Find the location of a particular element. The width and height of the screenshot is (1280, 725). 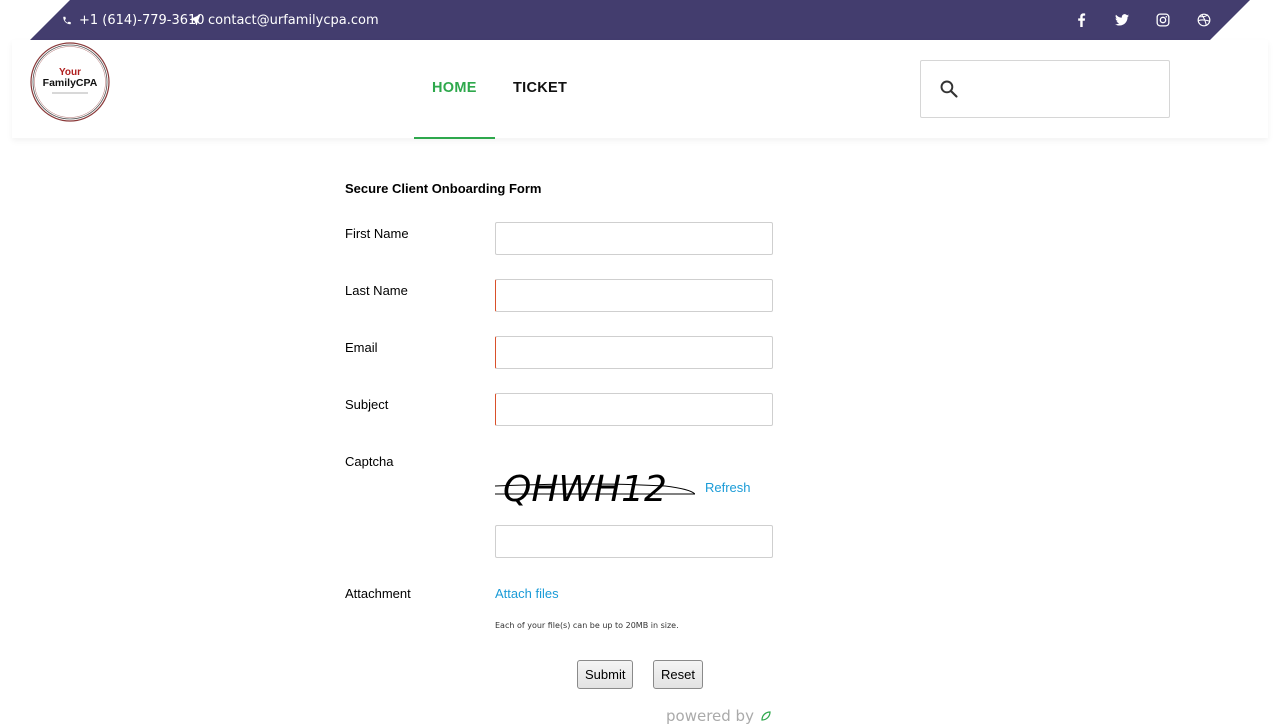

facebook-icon is located at coordinates (1081, 20).